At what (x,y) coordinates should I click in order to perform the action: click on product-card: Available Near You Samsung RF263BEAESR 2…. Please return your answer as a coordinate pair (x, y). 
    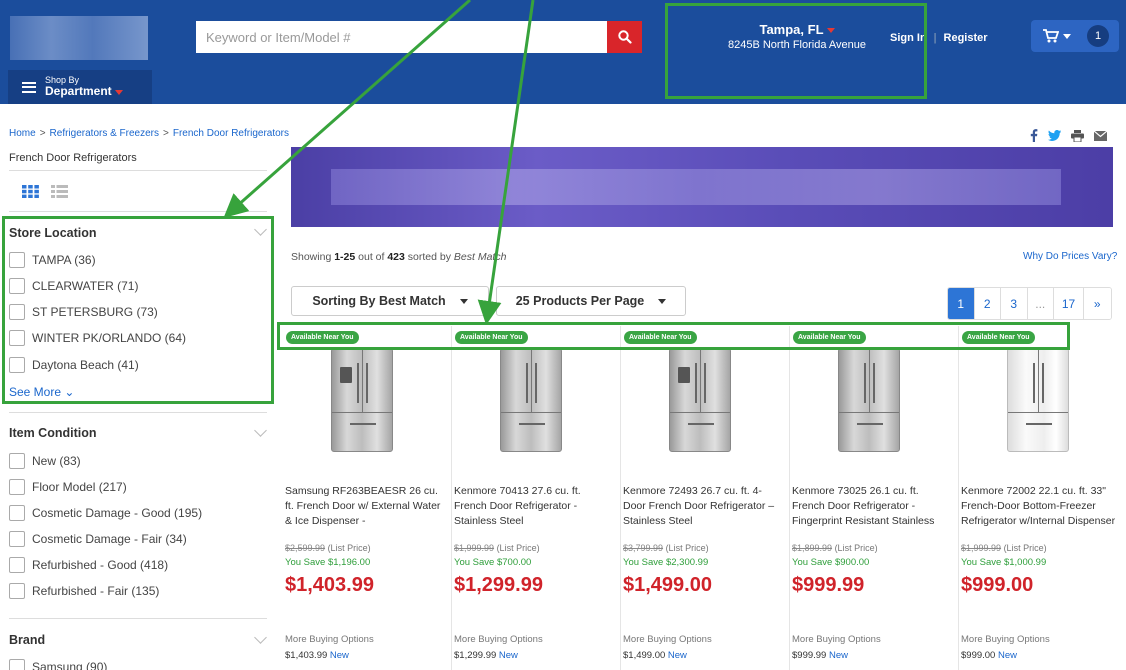
    Looking at the image, I should click on (367, 498).